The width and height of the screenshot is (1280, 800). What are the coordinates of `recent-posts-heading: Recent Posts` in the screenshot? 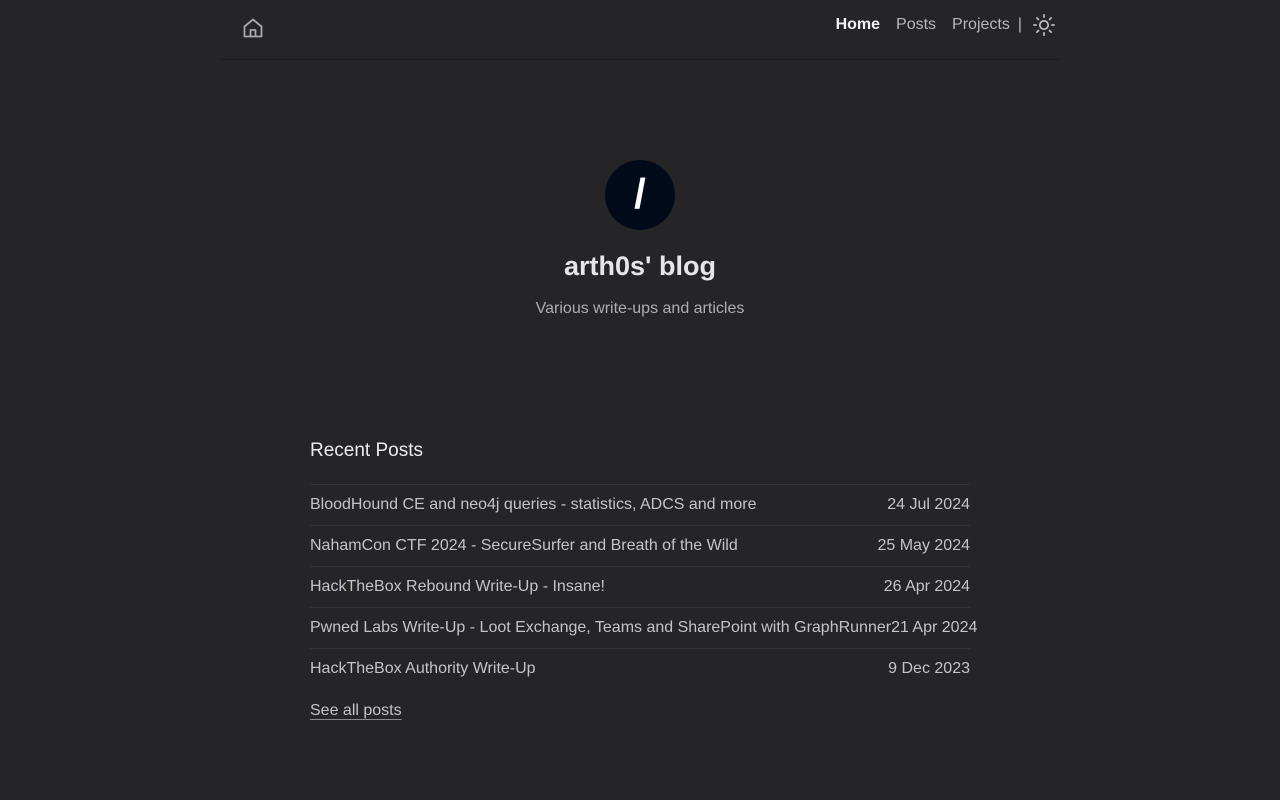 It's located at (366, 450).